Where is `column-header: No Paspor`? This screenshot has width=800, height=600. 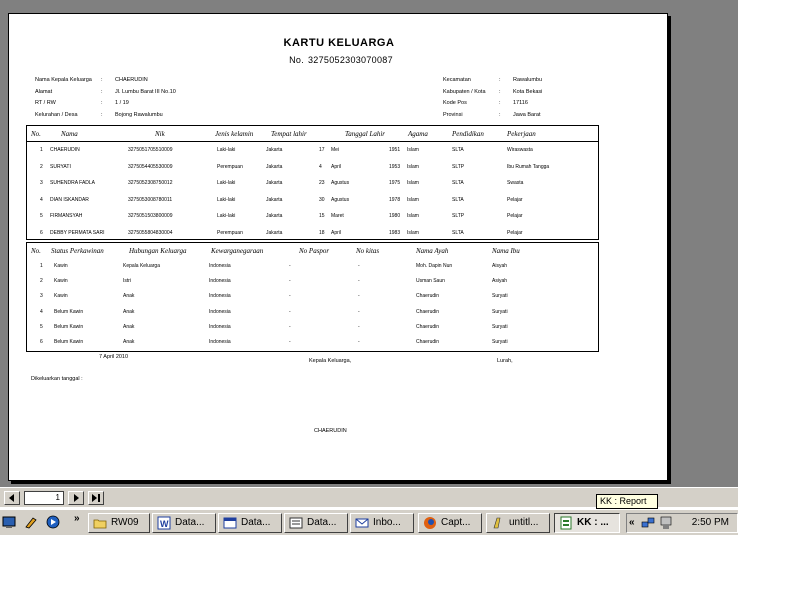
column-header: No Paspor is located at coordinates (314, 251).